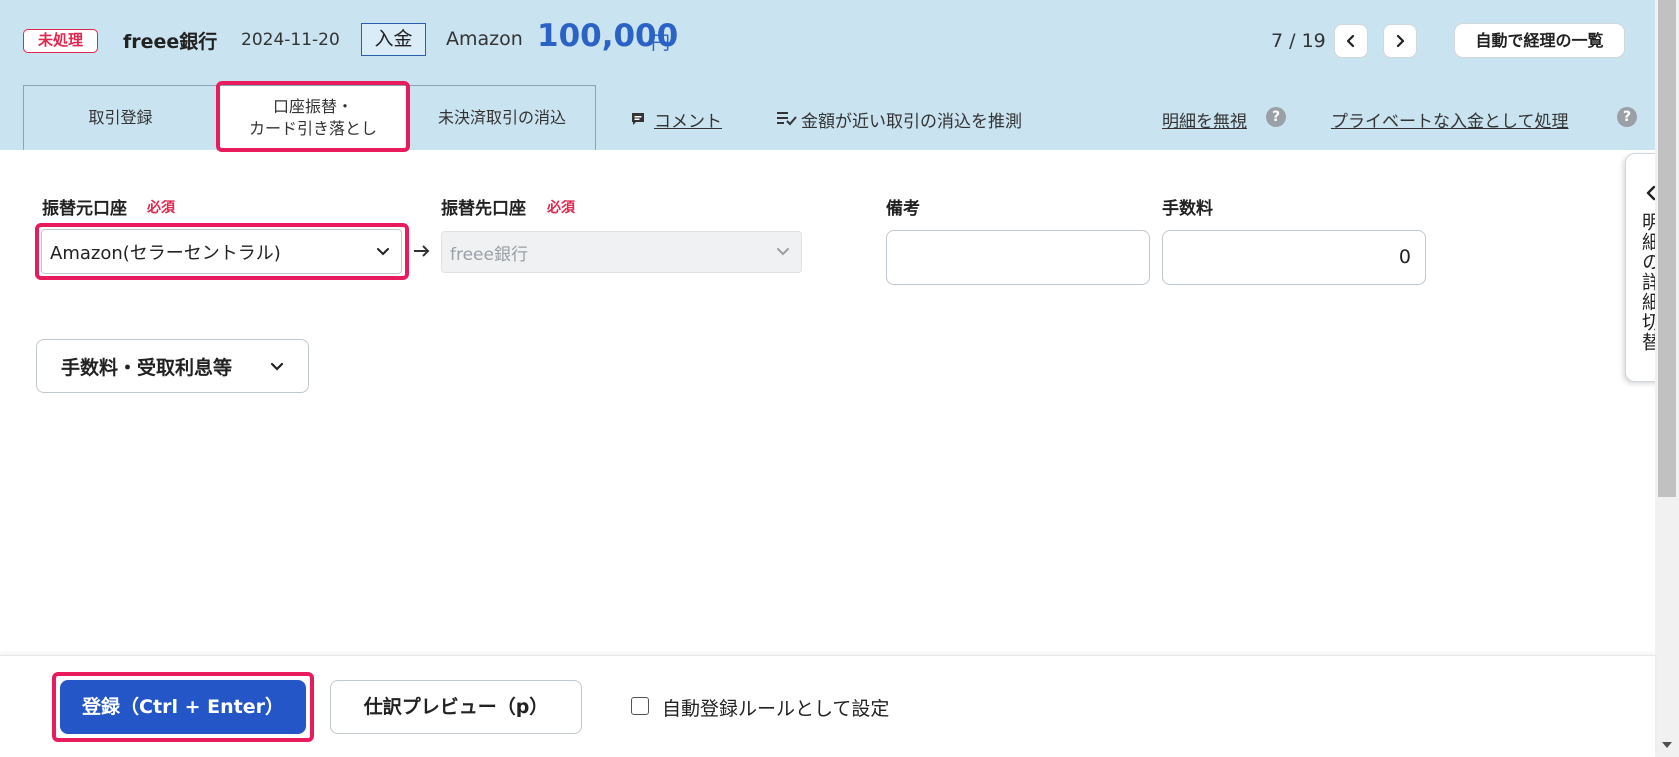 The image size is (1679, 757). What do you see at coordinates (183, 707) in the screenshot?
I see `register-button: 登録（Ctrl + Enter）` at bounding box center [183, 707].